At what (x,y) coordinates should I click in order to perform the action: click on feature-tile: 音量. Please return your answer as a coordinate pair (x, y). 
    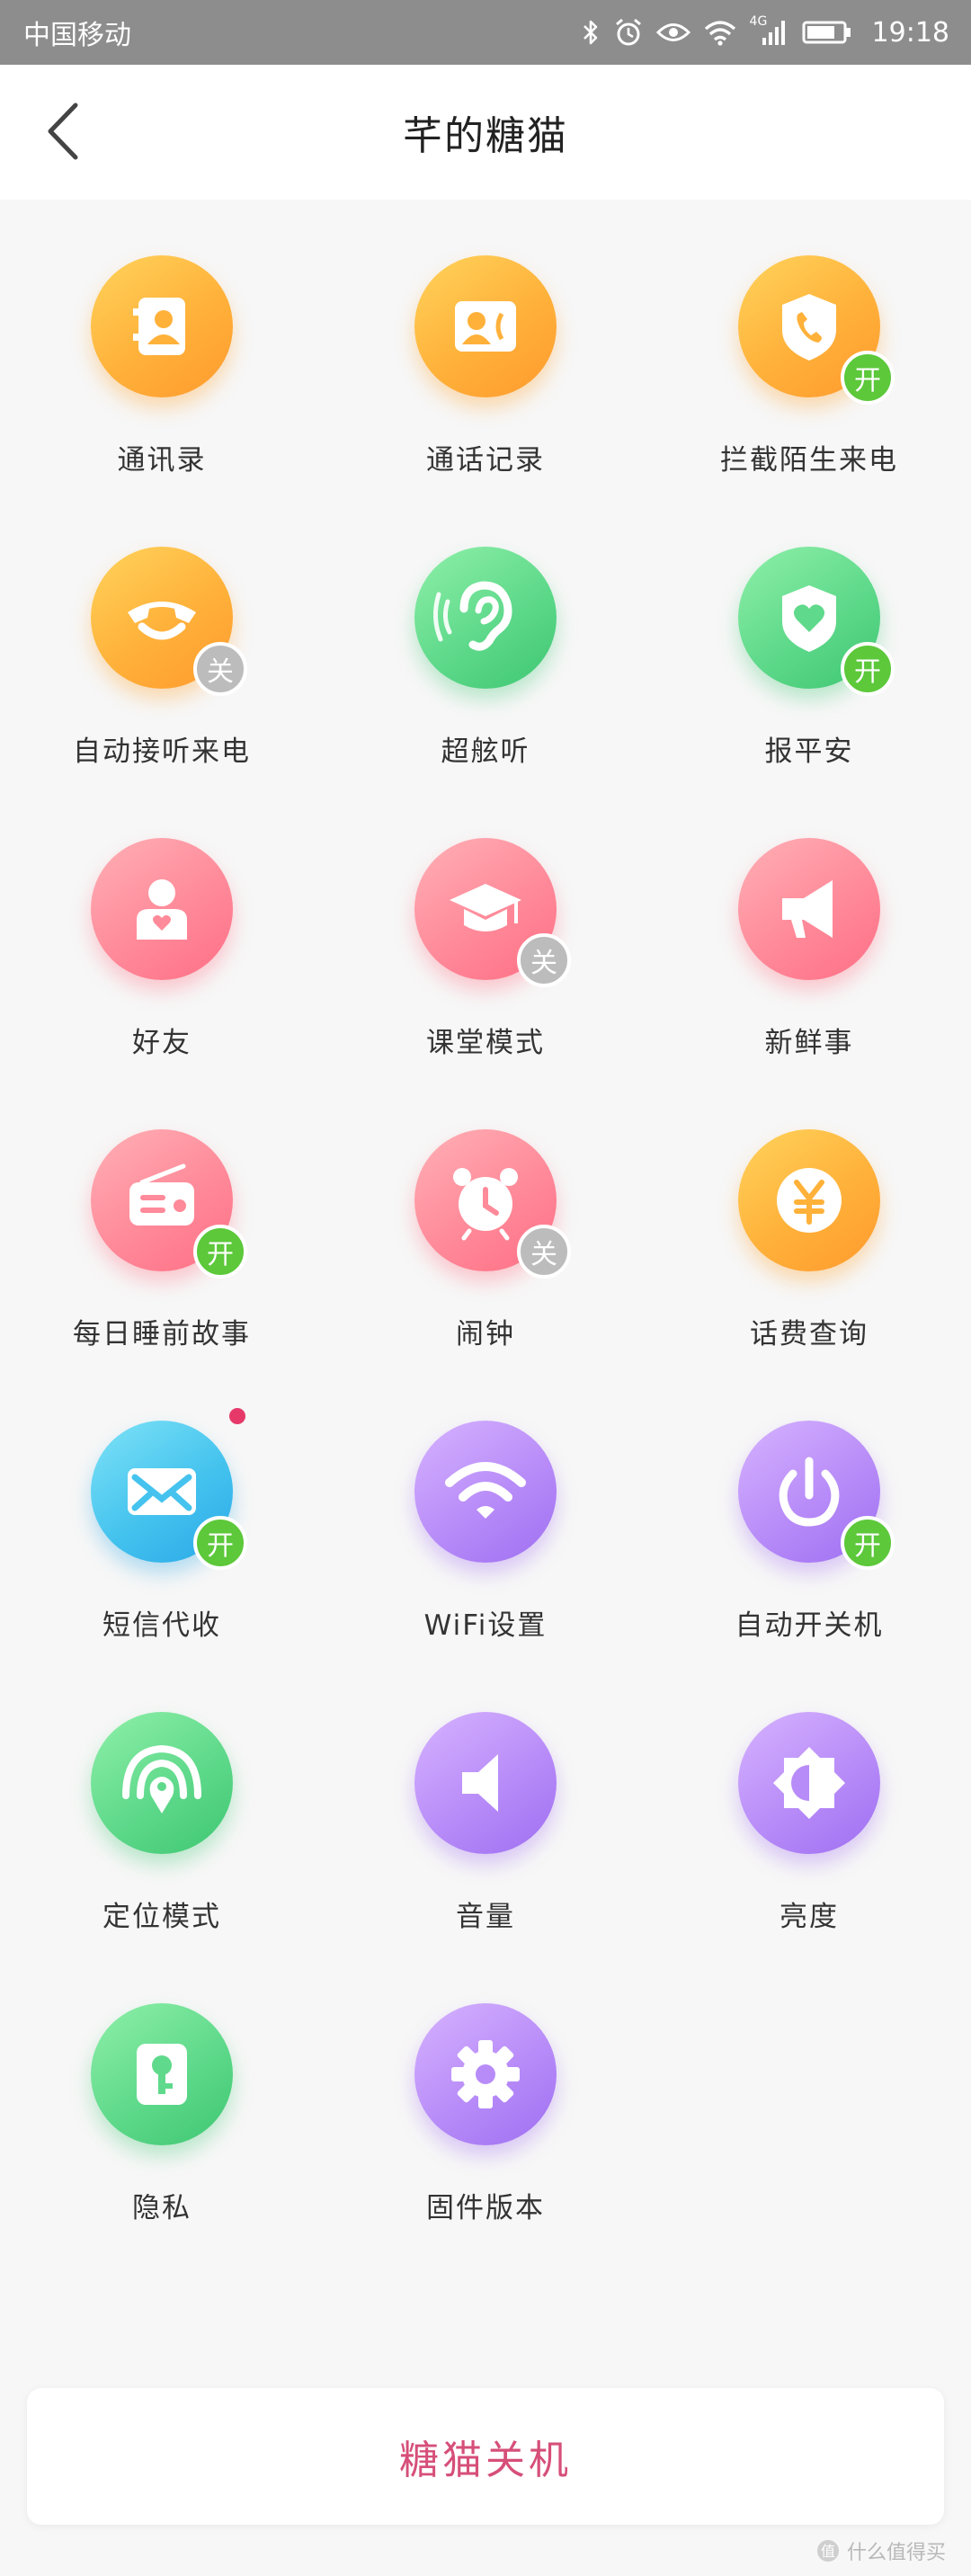
    Looking at the image, I should click on (485, 1802).